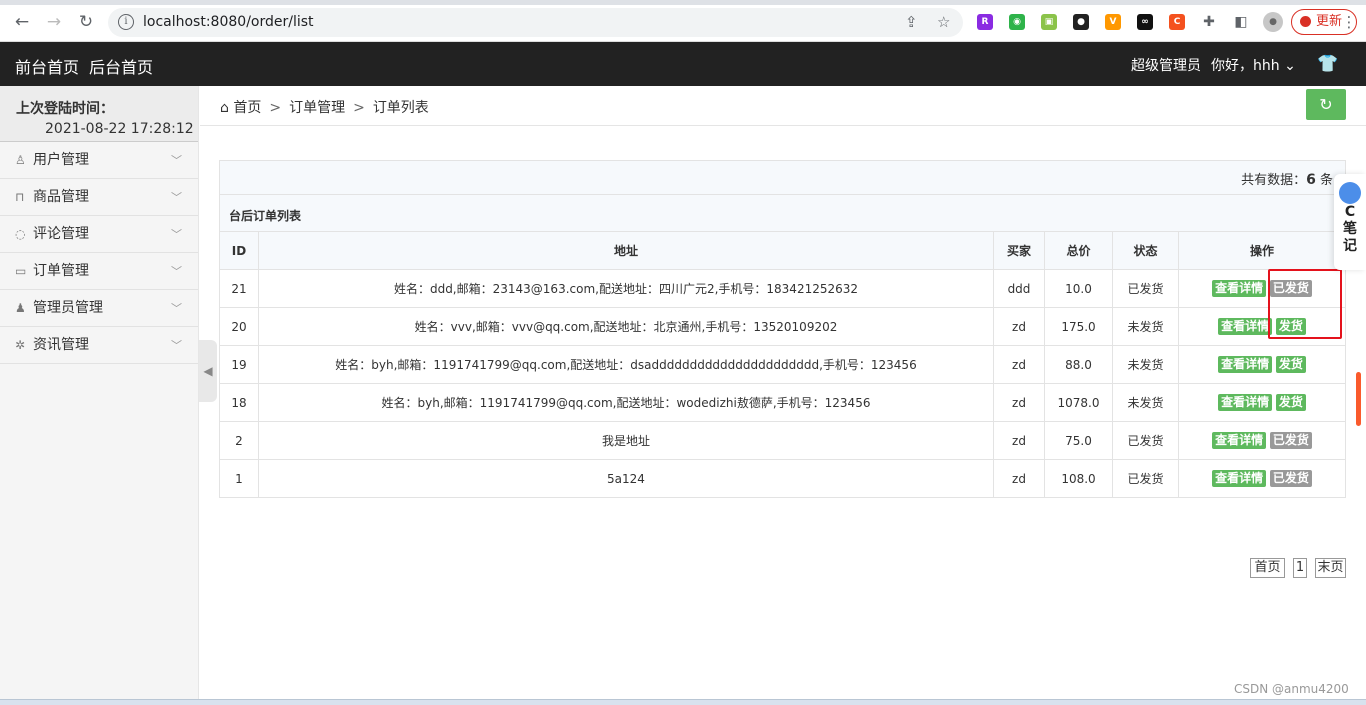  What do you see at coordinates (1358, 399) in the screenshot?
I see `scroll-indicator` at bounding box center [1358, 399].